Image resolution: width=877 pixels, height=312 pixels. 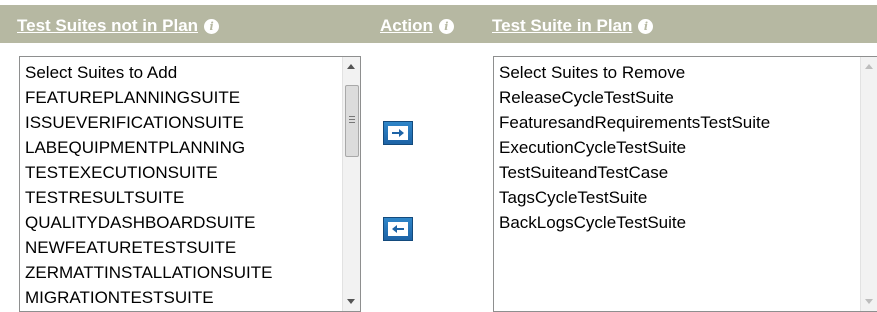 I want to click on add-suite-button, so click(x=398, y=133).